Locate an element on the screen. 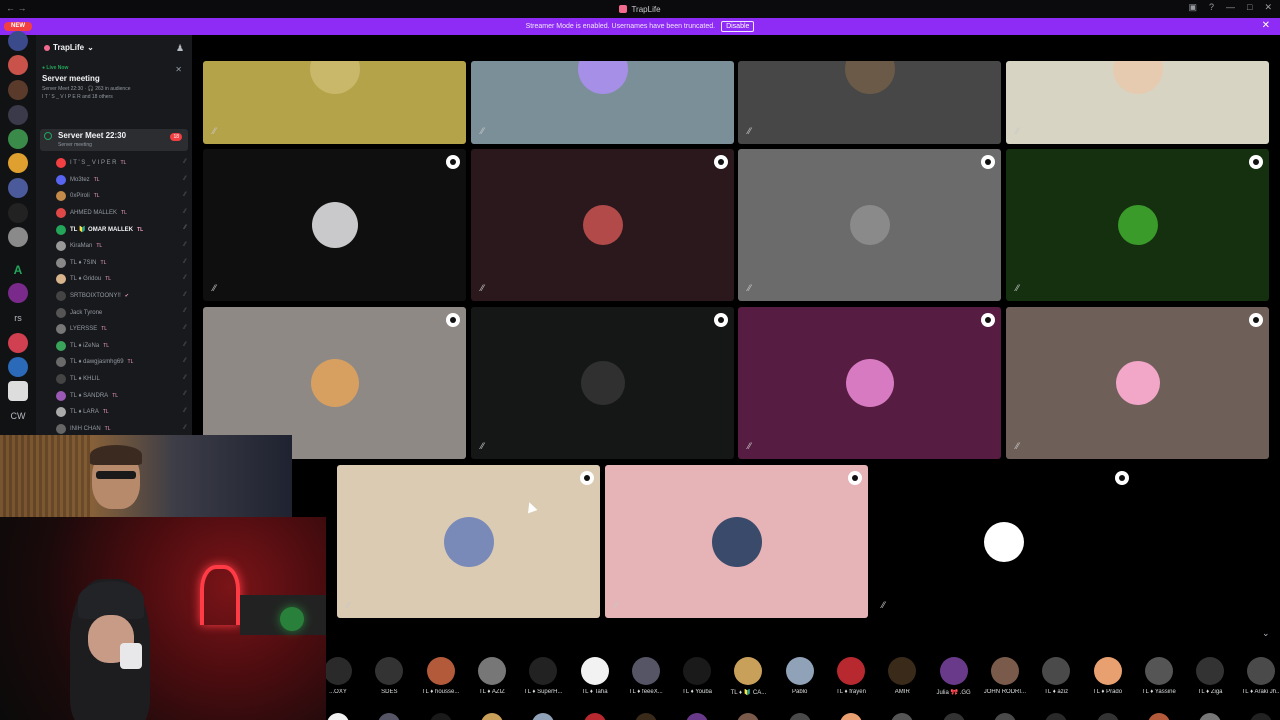  audience-member: TL ♦ Ziga is located at coordinates (1210, 676).